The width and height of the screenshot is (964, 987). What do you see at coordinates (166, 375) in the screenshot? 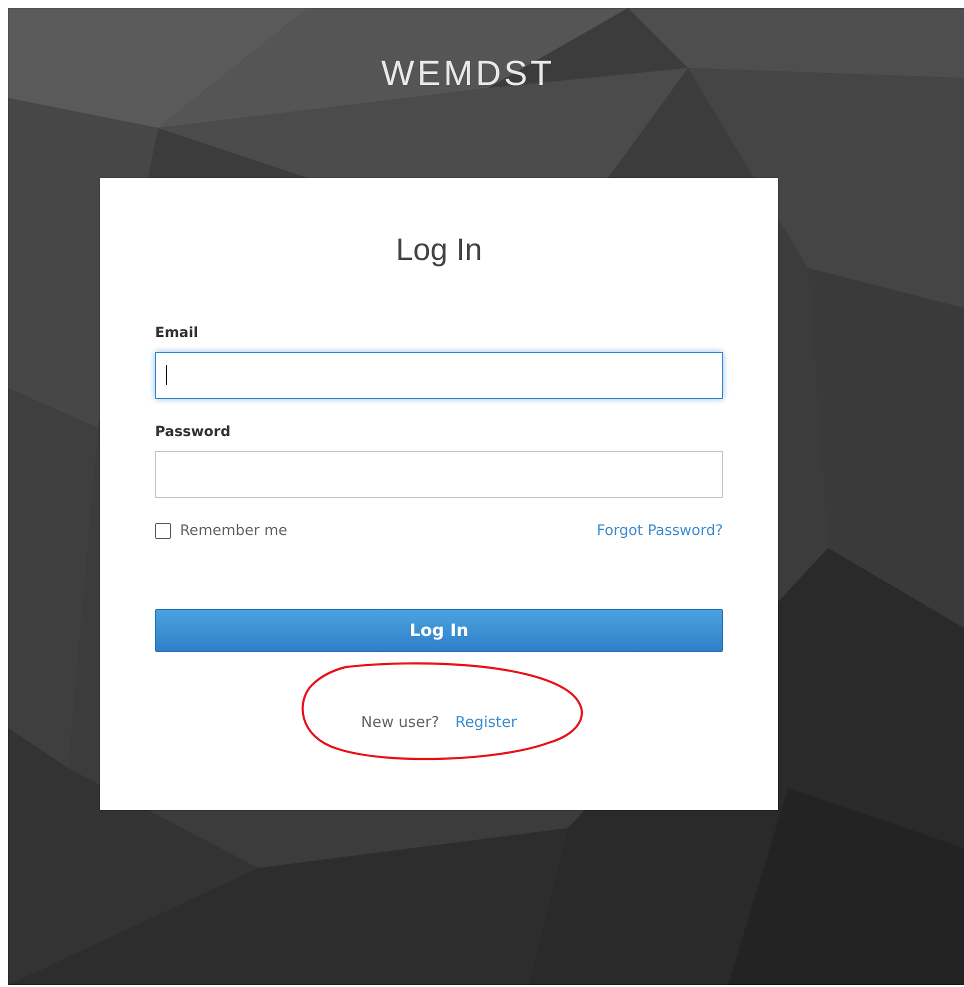
I see `text-cursor` at bounding box center [166, 375].